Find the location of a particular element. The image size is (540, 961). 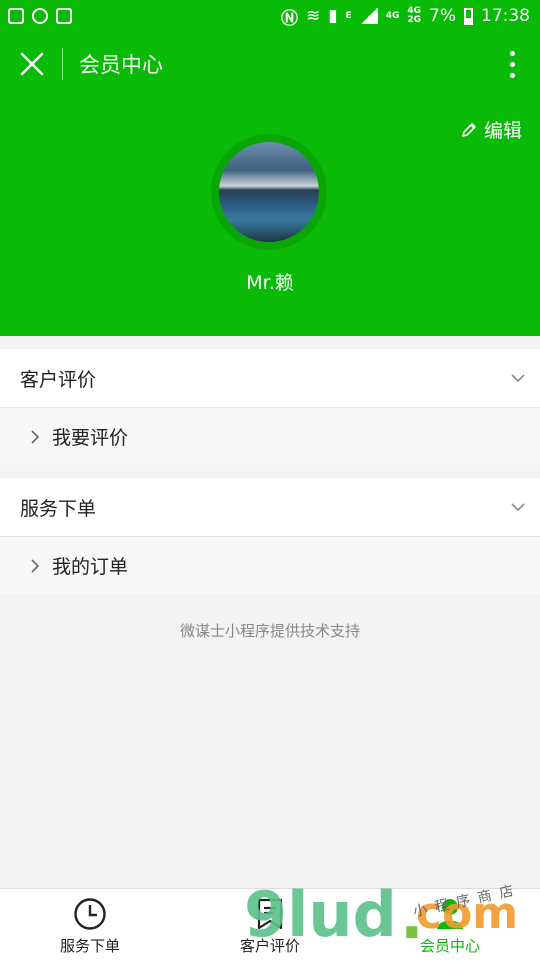

wifi-icon: ≋ is located at coordinates (313, 16).